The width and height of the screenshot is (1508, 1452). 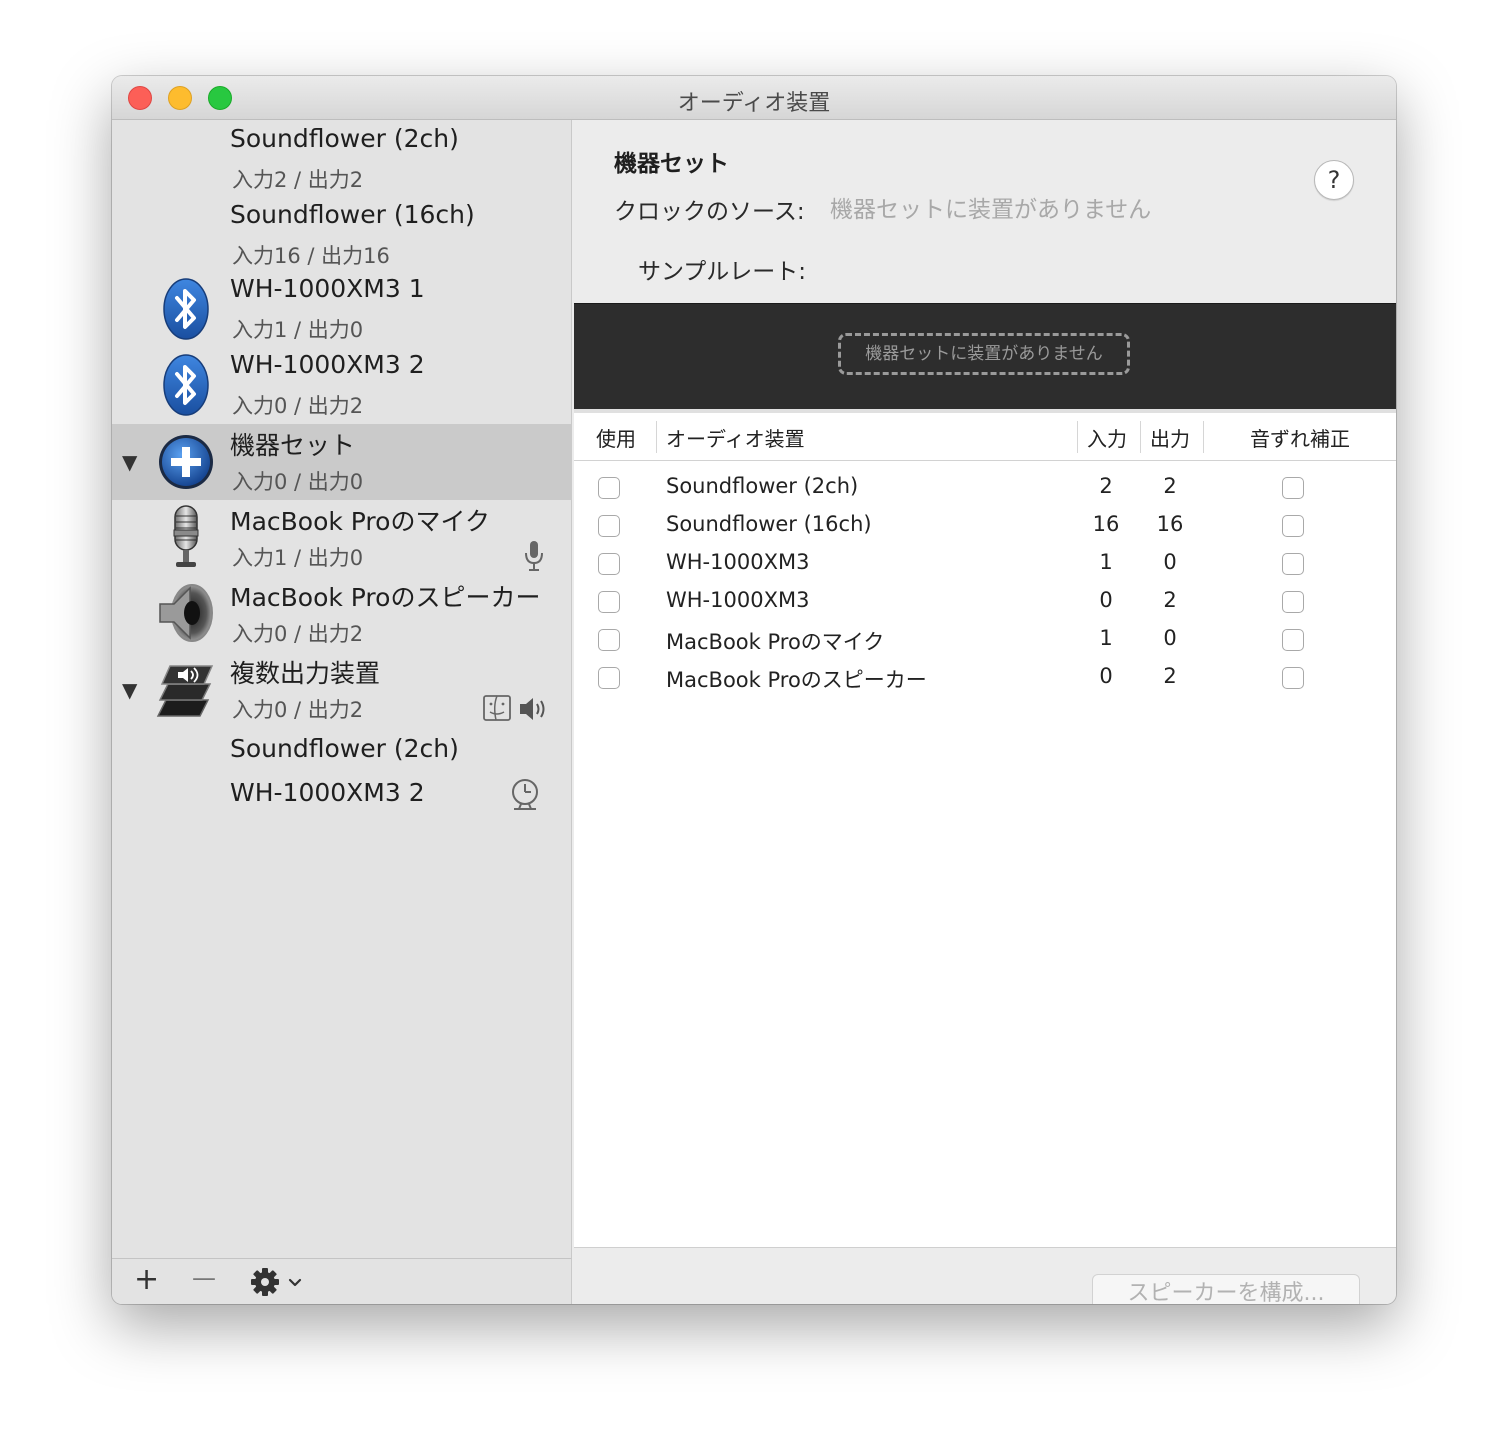 I want to click on device-cell: Soundflower (16ch), so click(x=769, y=524).